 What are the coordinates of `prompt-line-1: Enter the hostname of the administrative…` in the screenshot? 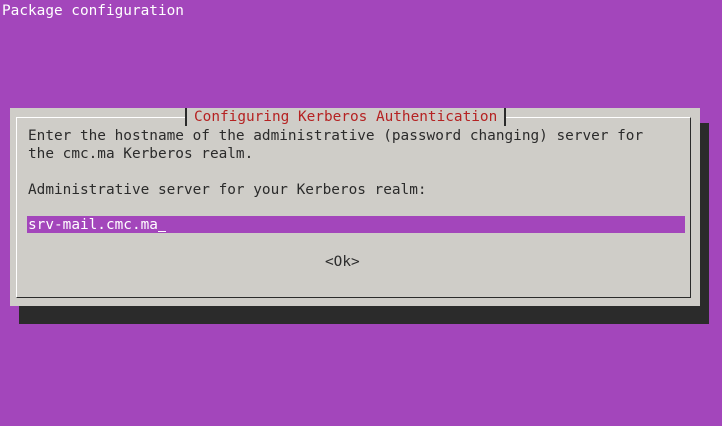 It's located at (336, 136).